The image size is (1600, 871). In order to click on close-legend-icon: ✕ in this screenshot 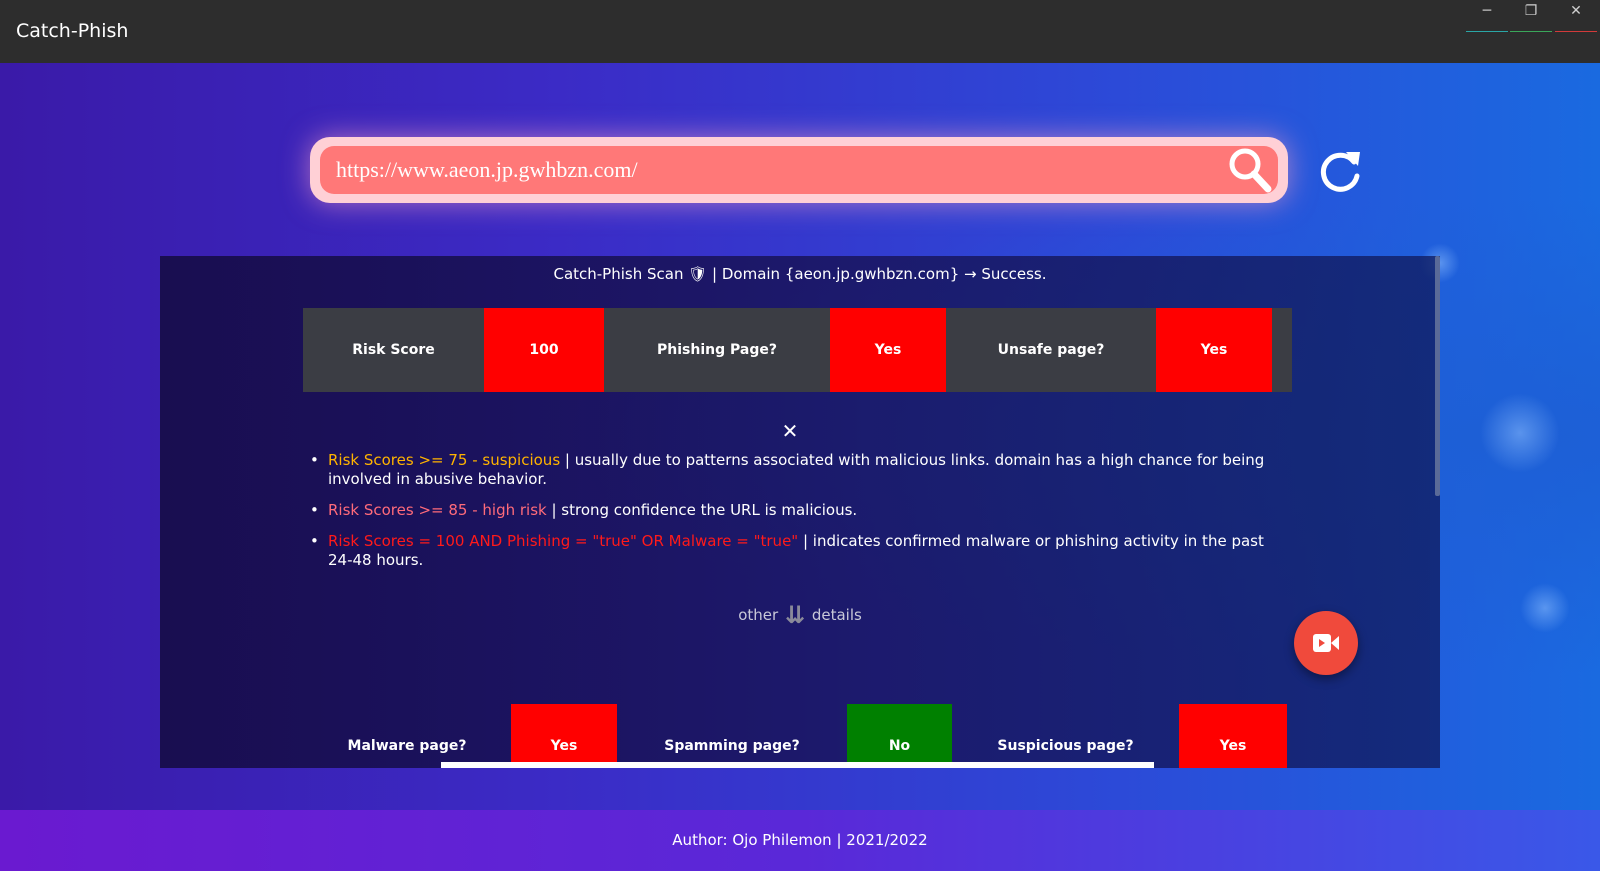, I will do `click(790, 431)`.